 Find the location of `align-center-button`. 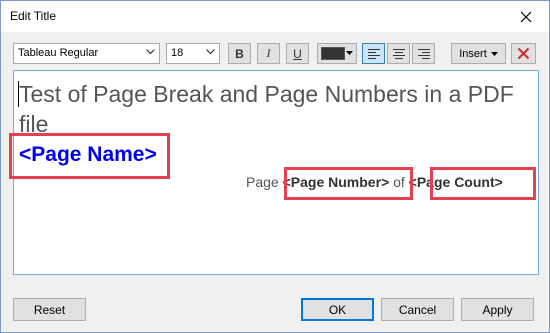

align-center-button is located at coordinates (398, 53).